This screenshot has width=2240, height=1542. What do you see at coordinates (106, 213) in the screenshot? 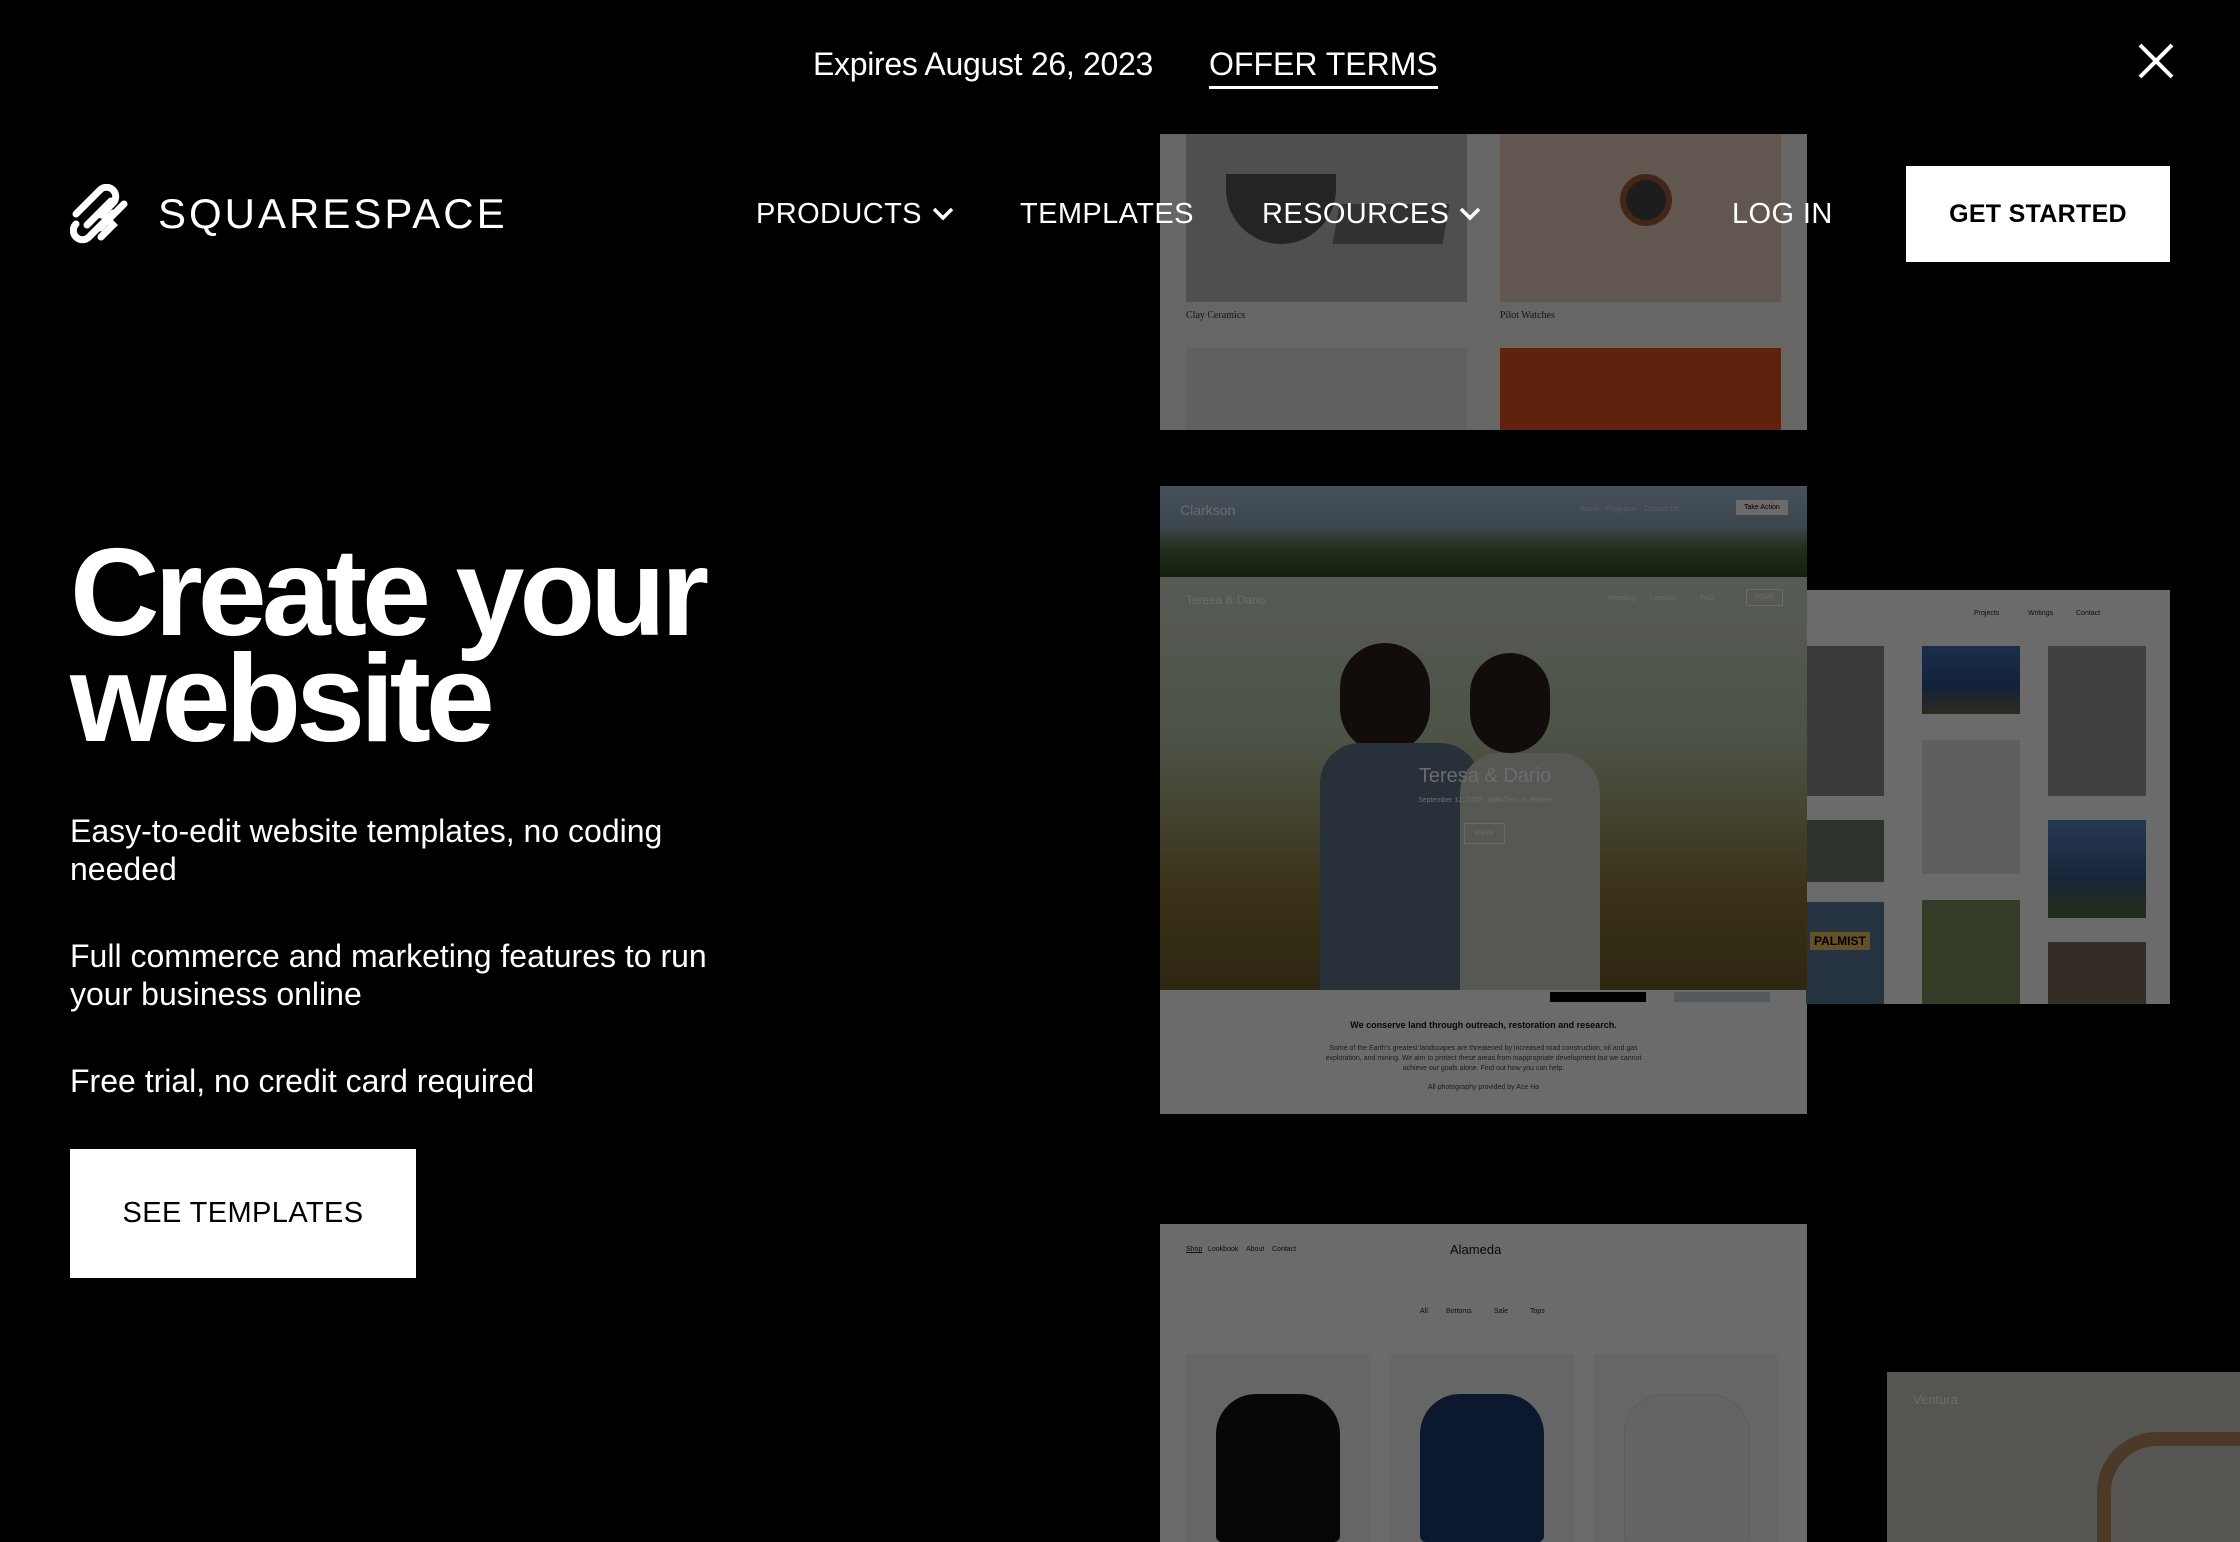
I see `squarespace-logo-icon` at bounding box center [106, 213].